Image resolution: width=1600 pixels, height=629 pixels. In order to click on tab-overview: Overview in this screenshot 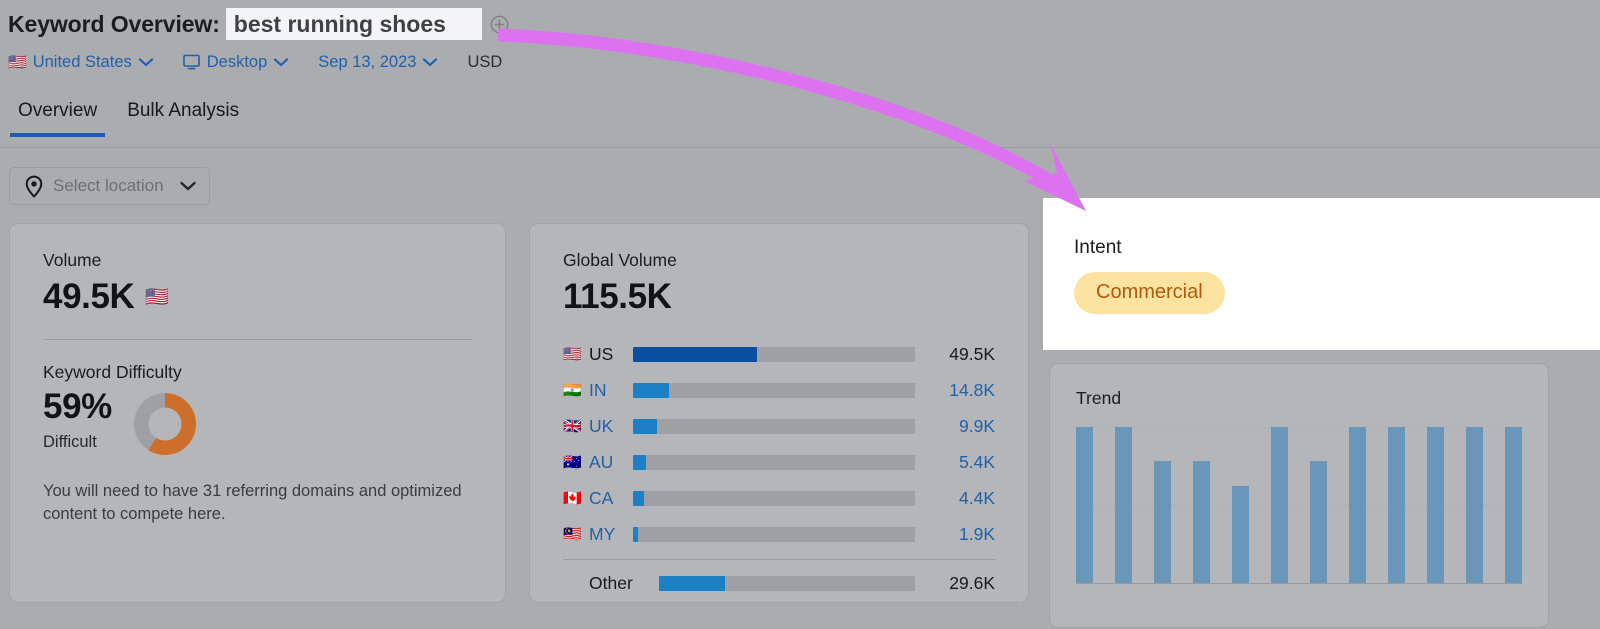, I will do `click(58, 118)`.